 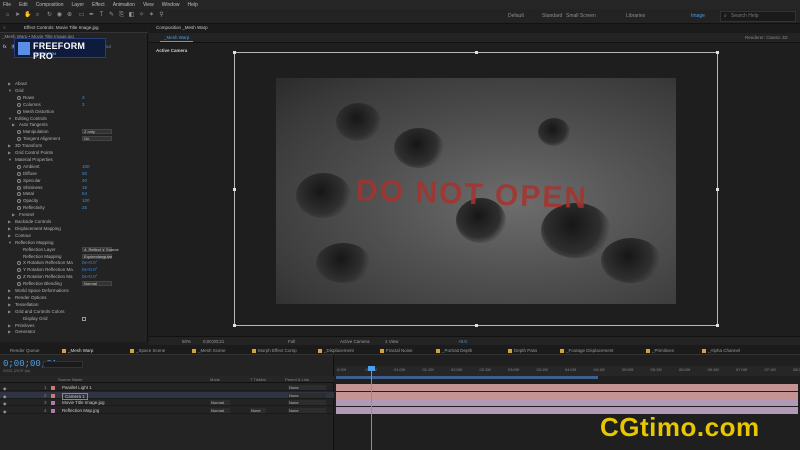 What do you see at coordinates (171, 5) in the screenshot?
I see `menu-window: Window` at bounding box center [171, 5].